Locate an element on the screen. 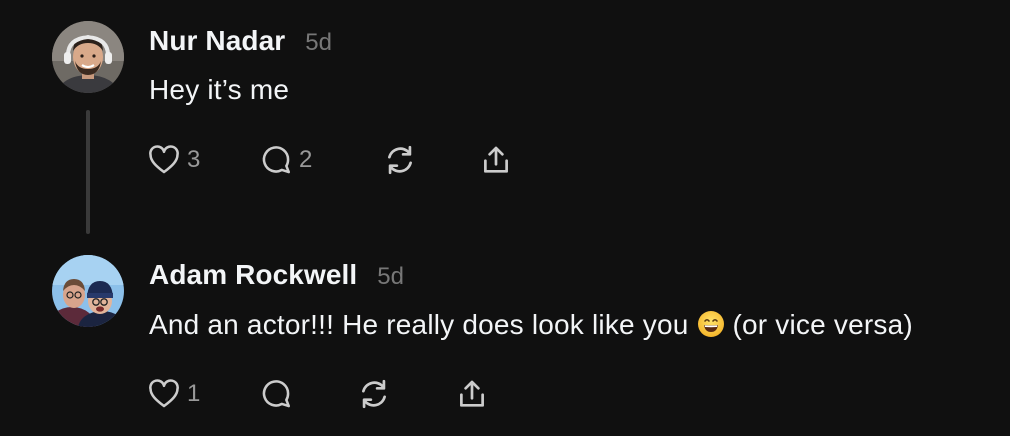  post-header: Adam Rockwell 5d is located at coordinates (276, 275).